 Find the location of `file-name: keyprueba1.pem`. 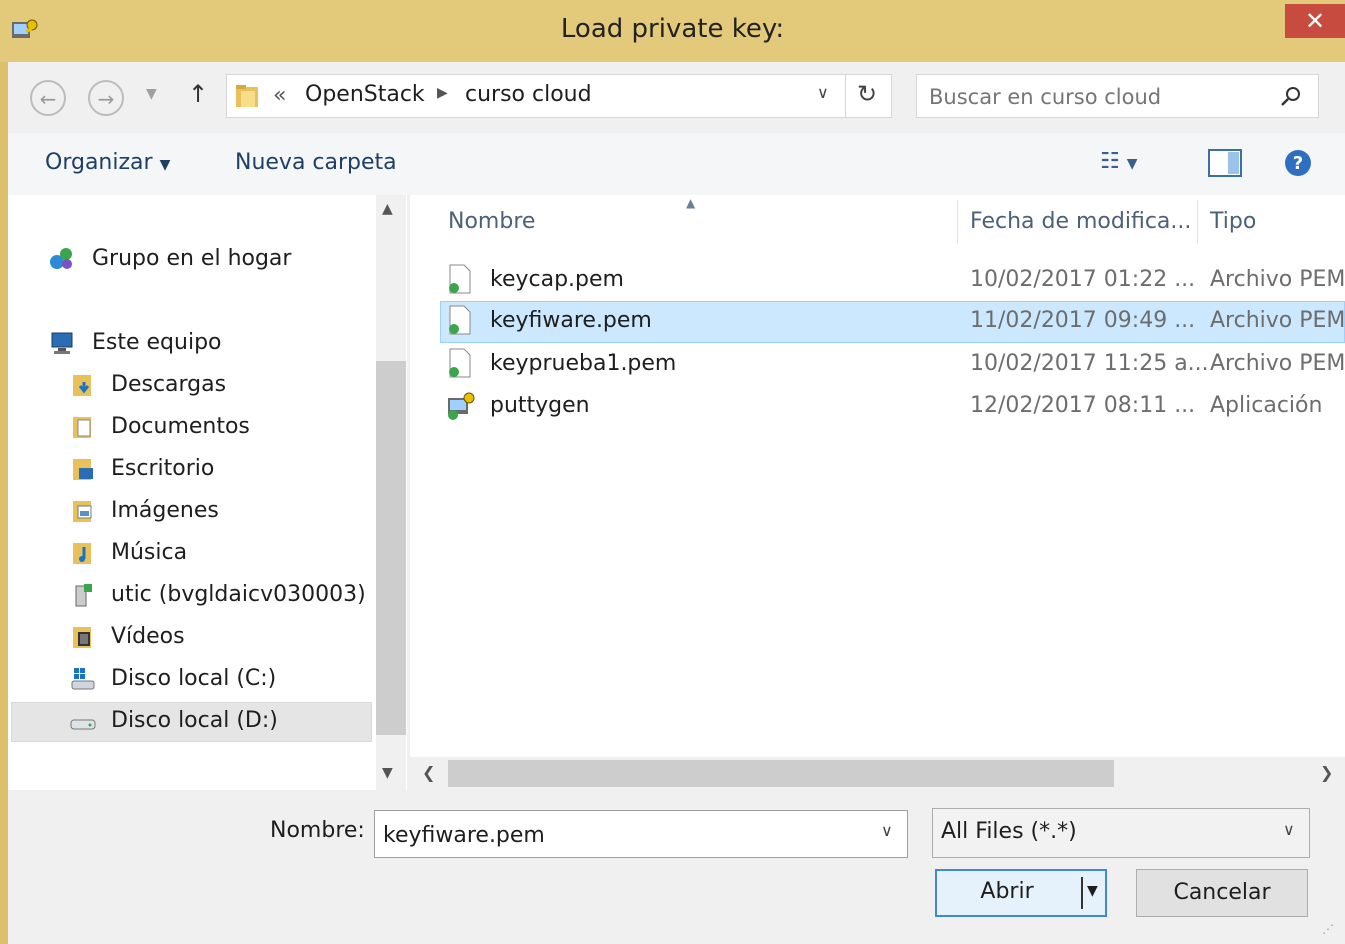

file-name: keyprueba1.pem is located at coordinates (583, 363).